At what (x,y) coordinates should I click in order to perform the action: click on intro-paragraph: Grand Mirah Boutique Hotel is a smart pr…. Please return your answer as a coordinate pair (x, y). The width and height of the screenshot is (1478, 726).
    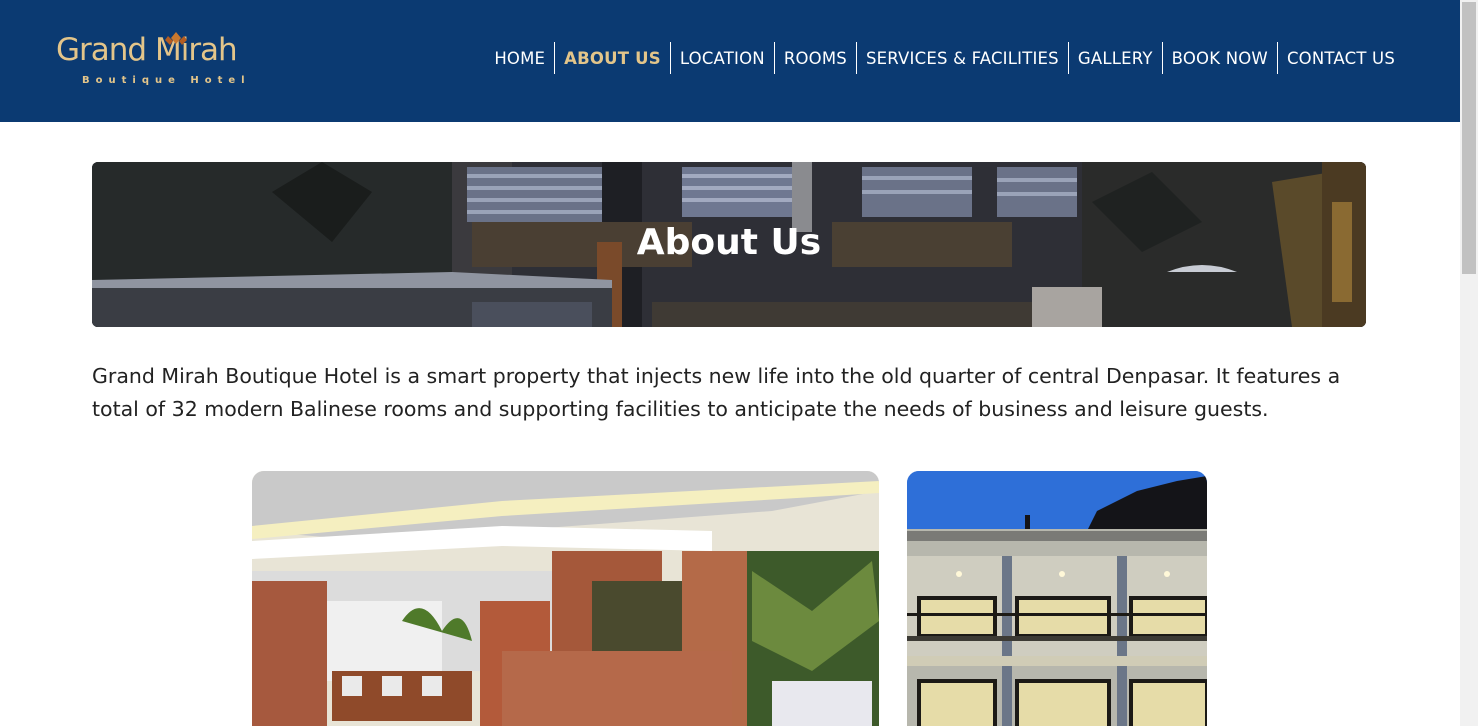
    Looking at the image, I should click on (716, 392).